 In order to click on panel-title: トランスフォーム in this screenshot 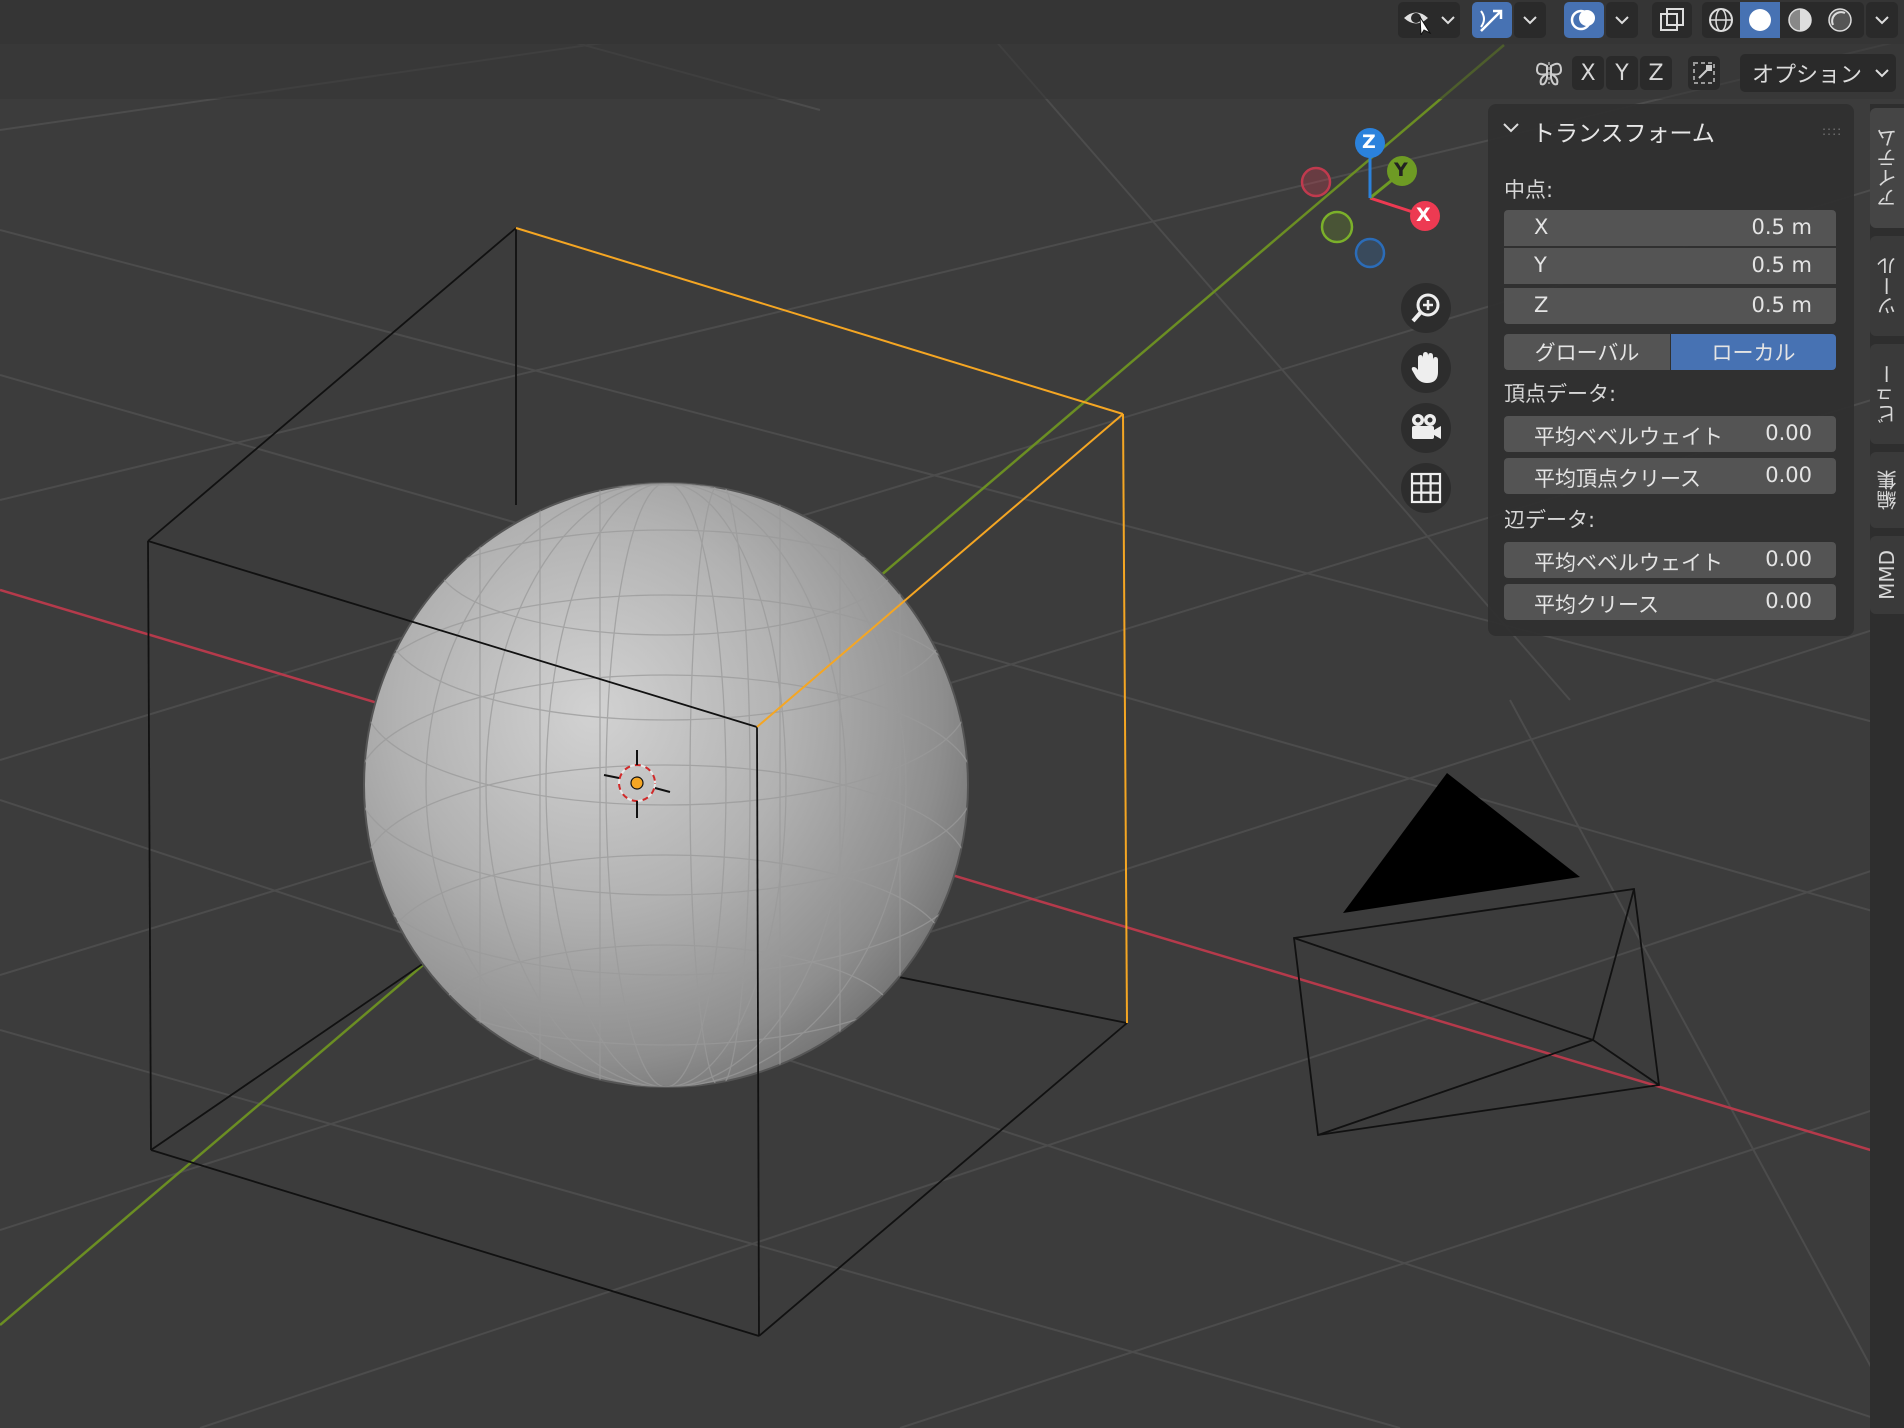, I will do `click(1623, 131)`.